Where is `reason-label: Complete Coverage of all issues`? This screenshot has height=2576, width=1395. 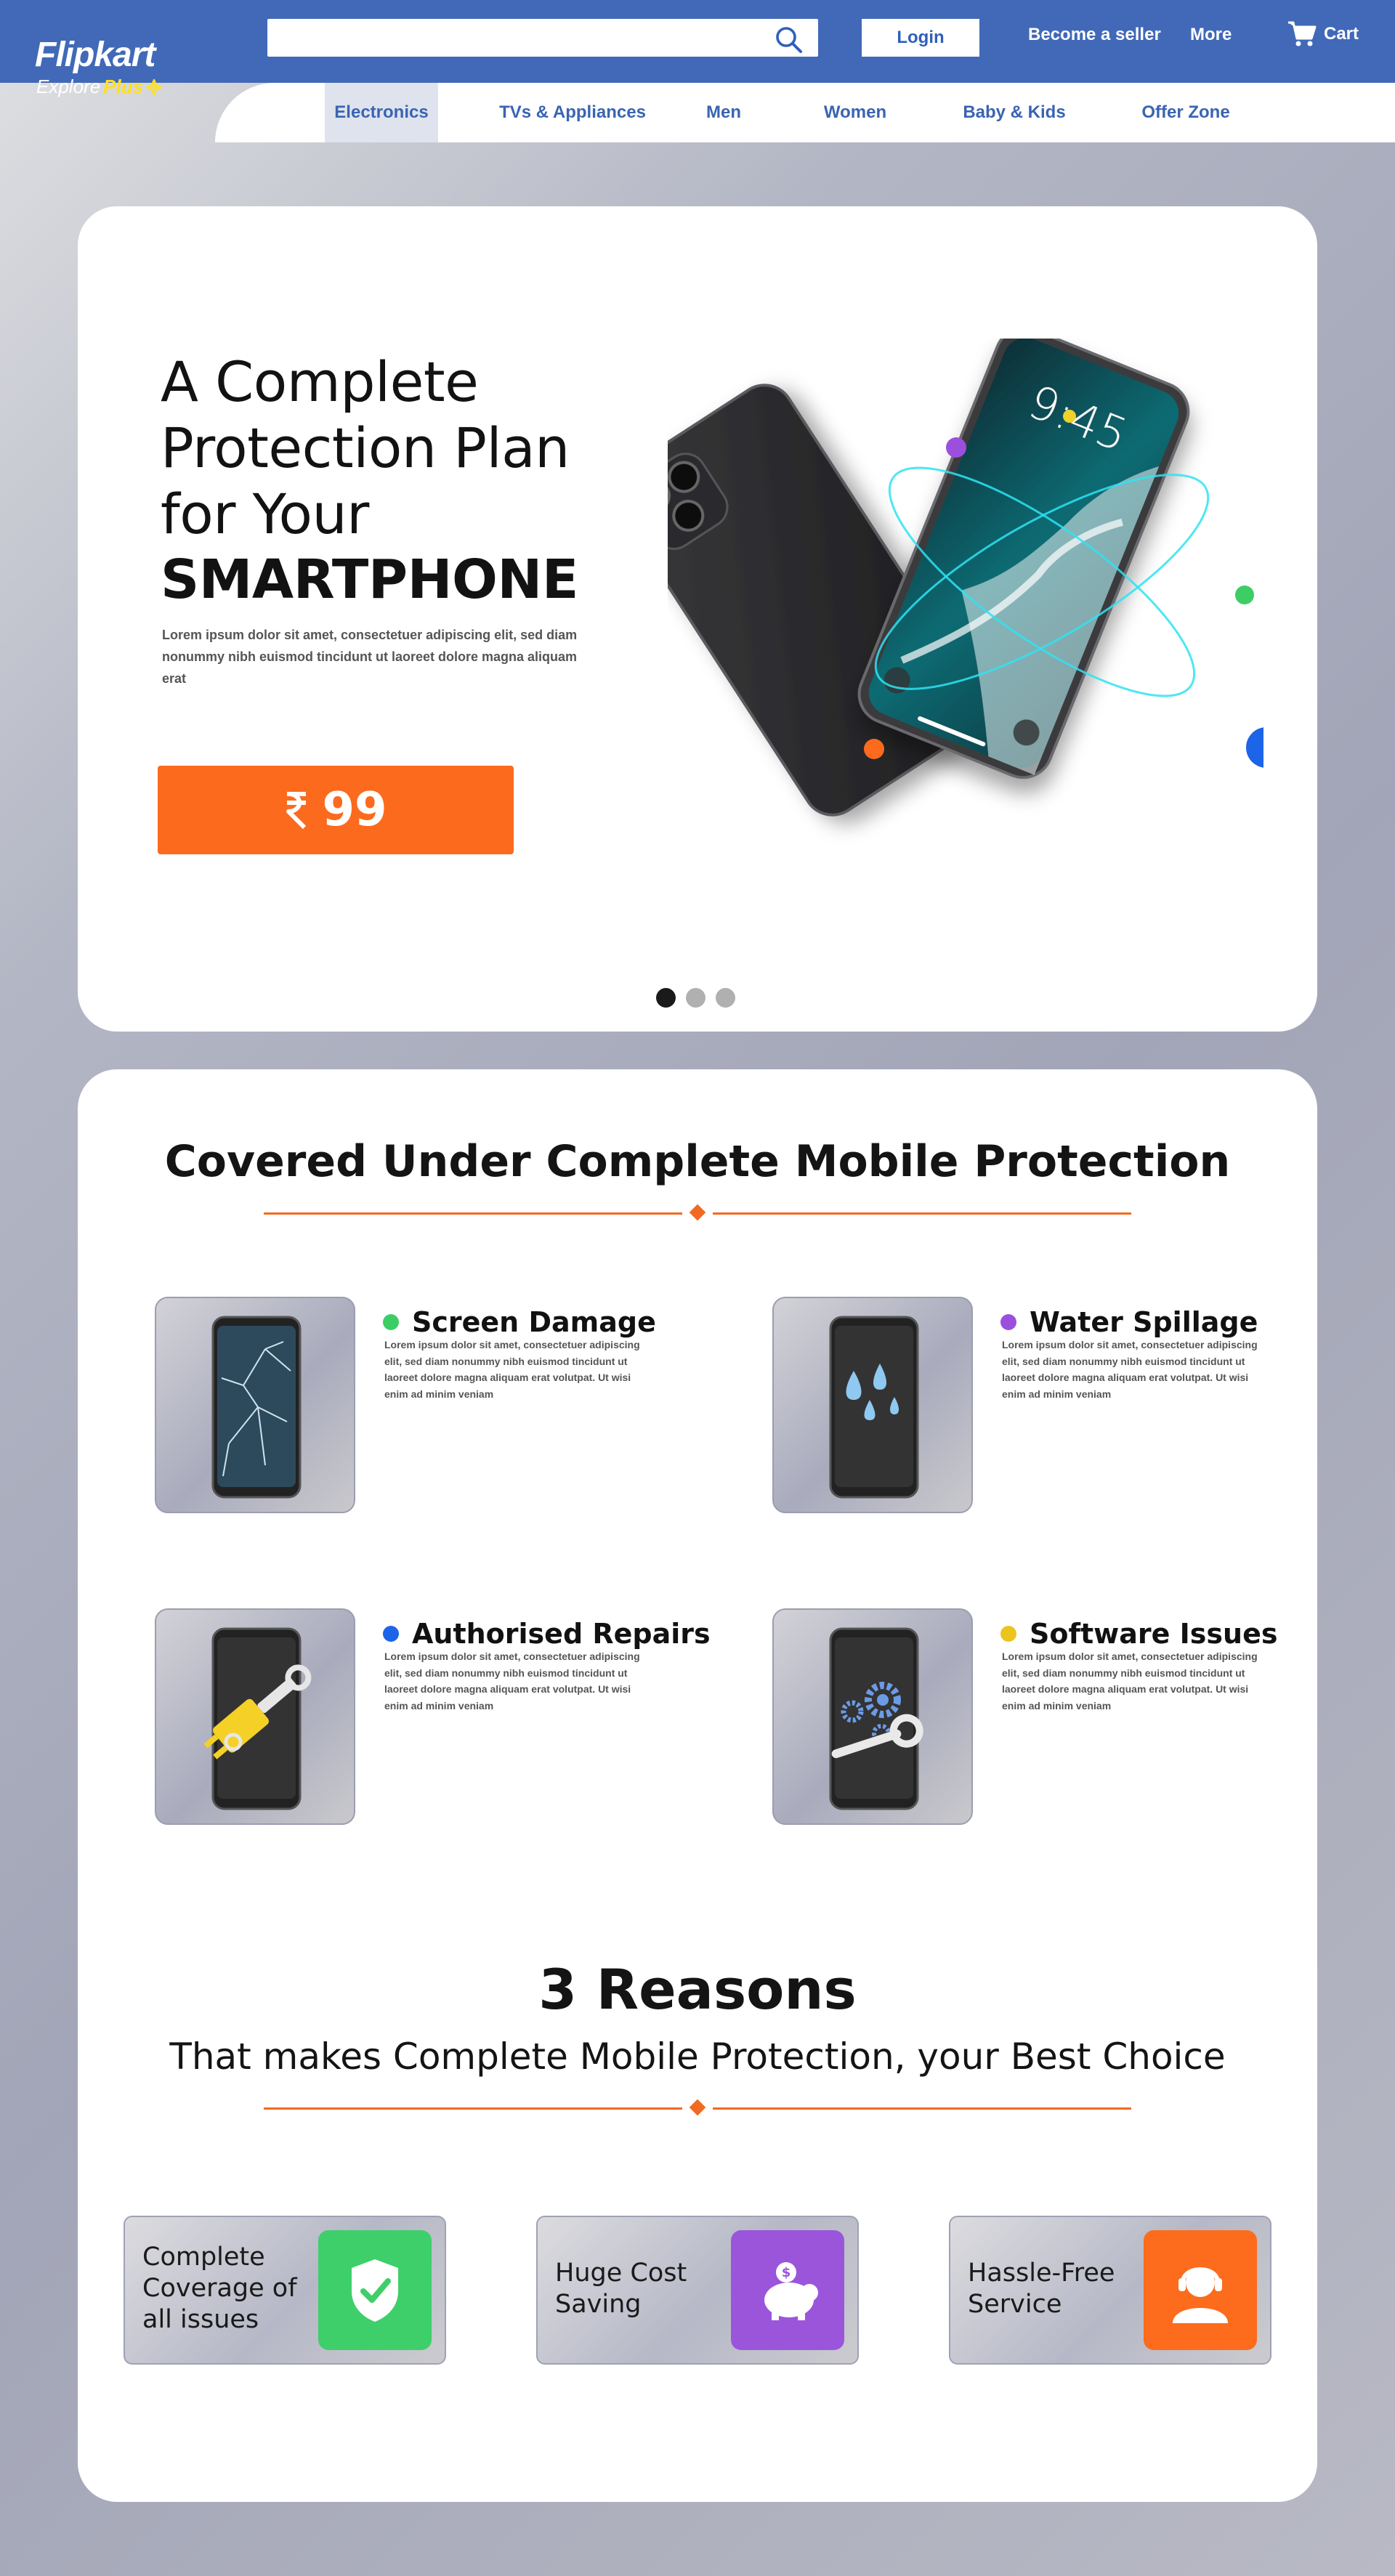 reason-label: Complete Coverage of all issues is located at coordinates (219, 2289).